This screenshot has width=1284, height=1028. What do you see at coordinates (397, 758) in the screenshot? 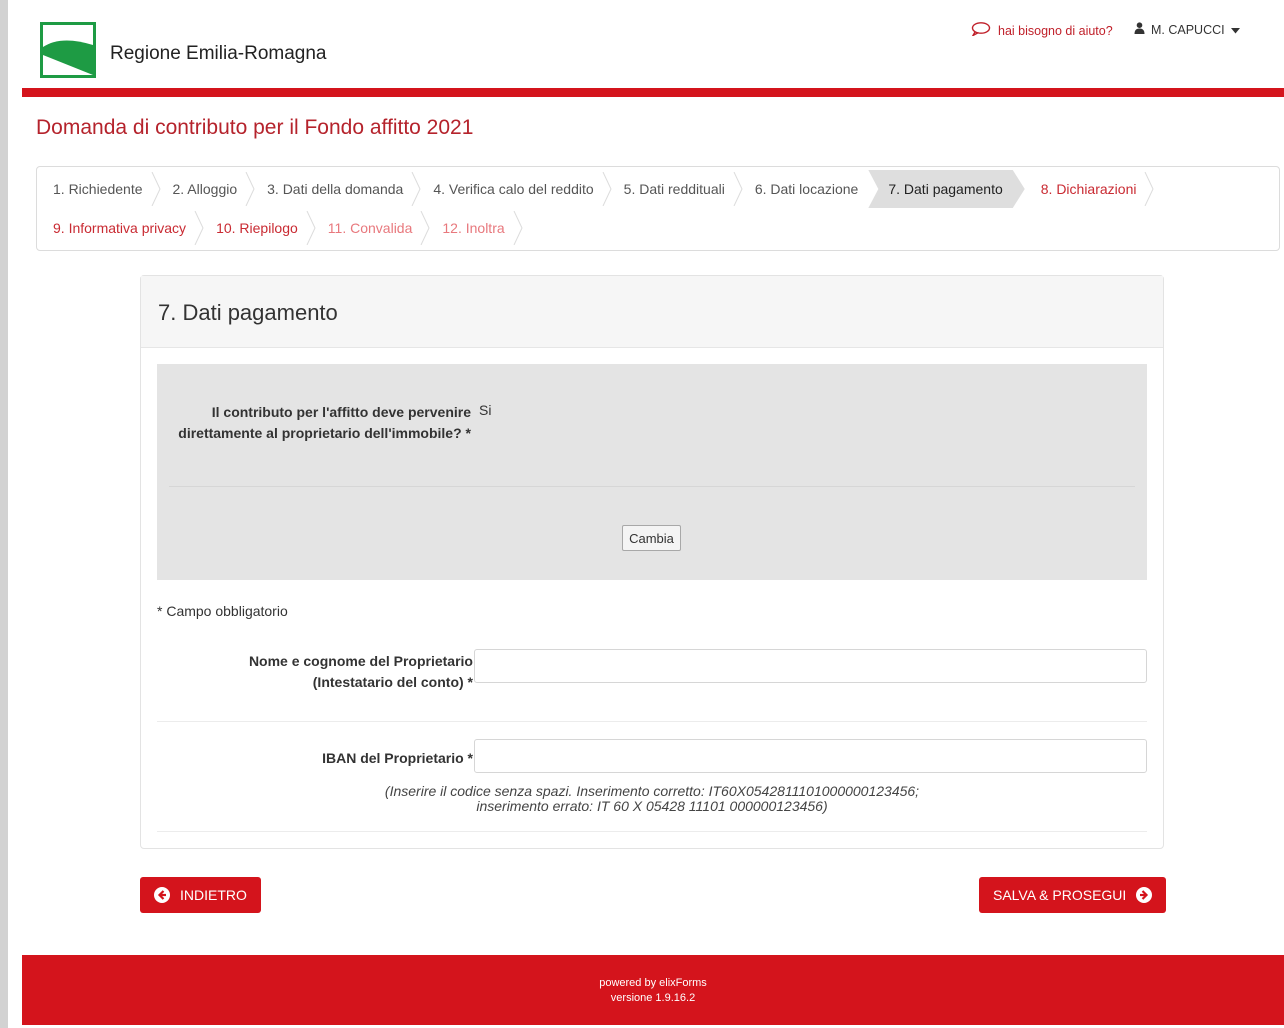
I see `iban-label: IBAN del Proprietario *` at bounding box center [397, 758].